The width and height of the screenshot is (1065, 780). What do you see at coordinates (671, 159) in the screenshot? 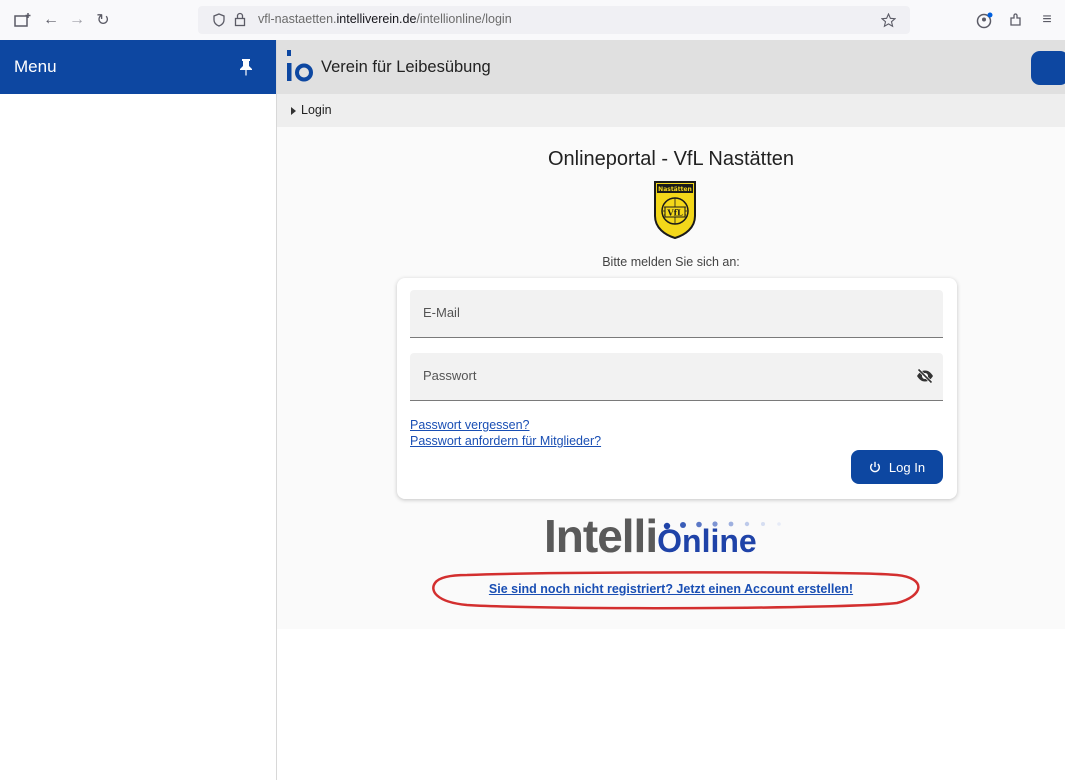
I see `page-title: Onlineportal - VfL Nastätten` at bounding box center [671, 159].